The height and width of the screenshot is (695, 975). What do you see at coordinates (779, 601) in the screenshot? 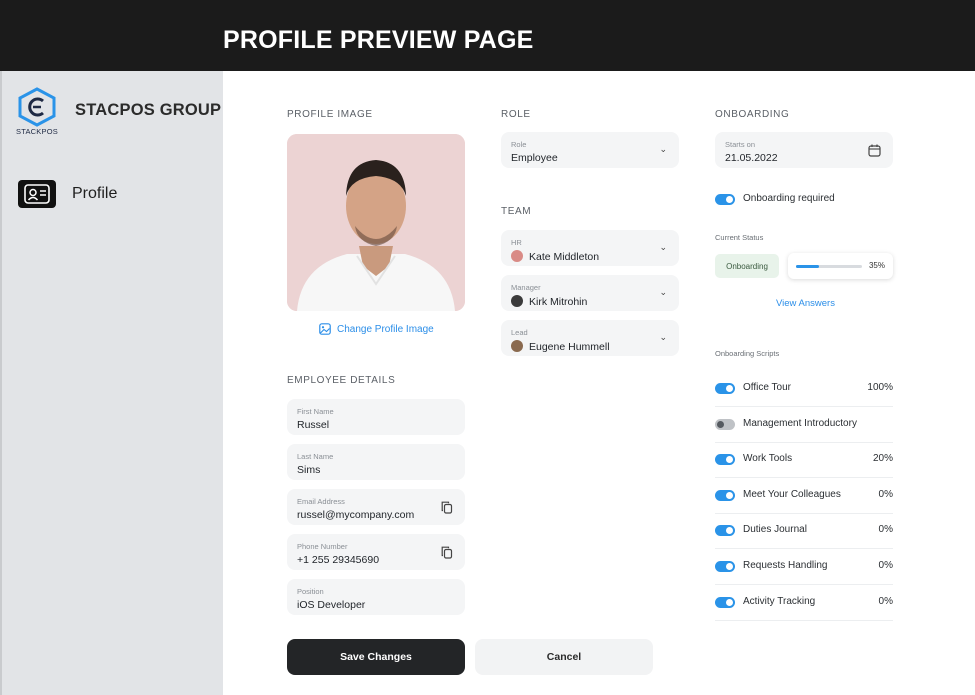
I see `script-name: Activity Tracking` at bounding box center [779, 601].